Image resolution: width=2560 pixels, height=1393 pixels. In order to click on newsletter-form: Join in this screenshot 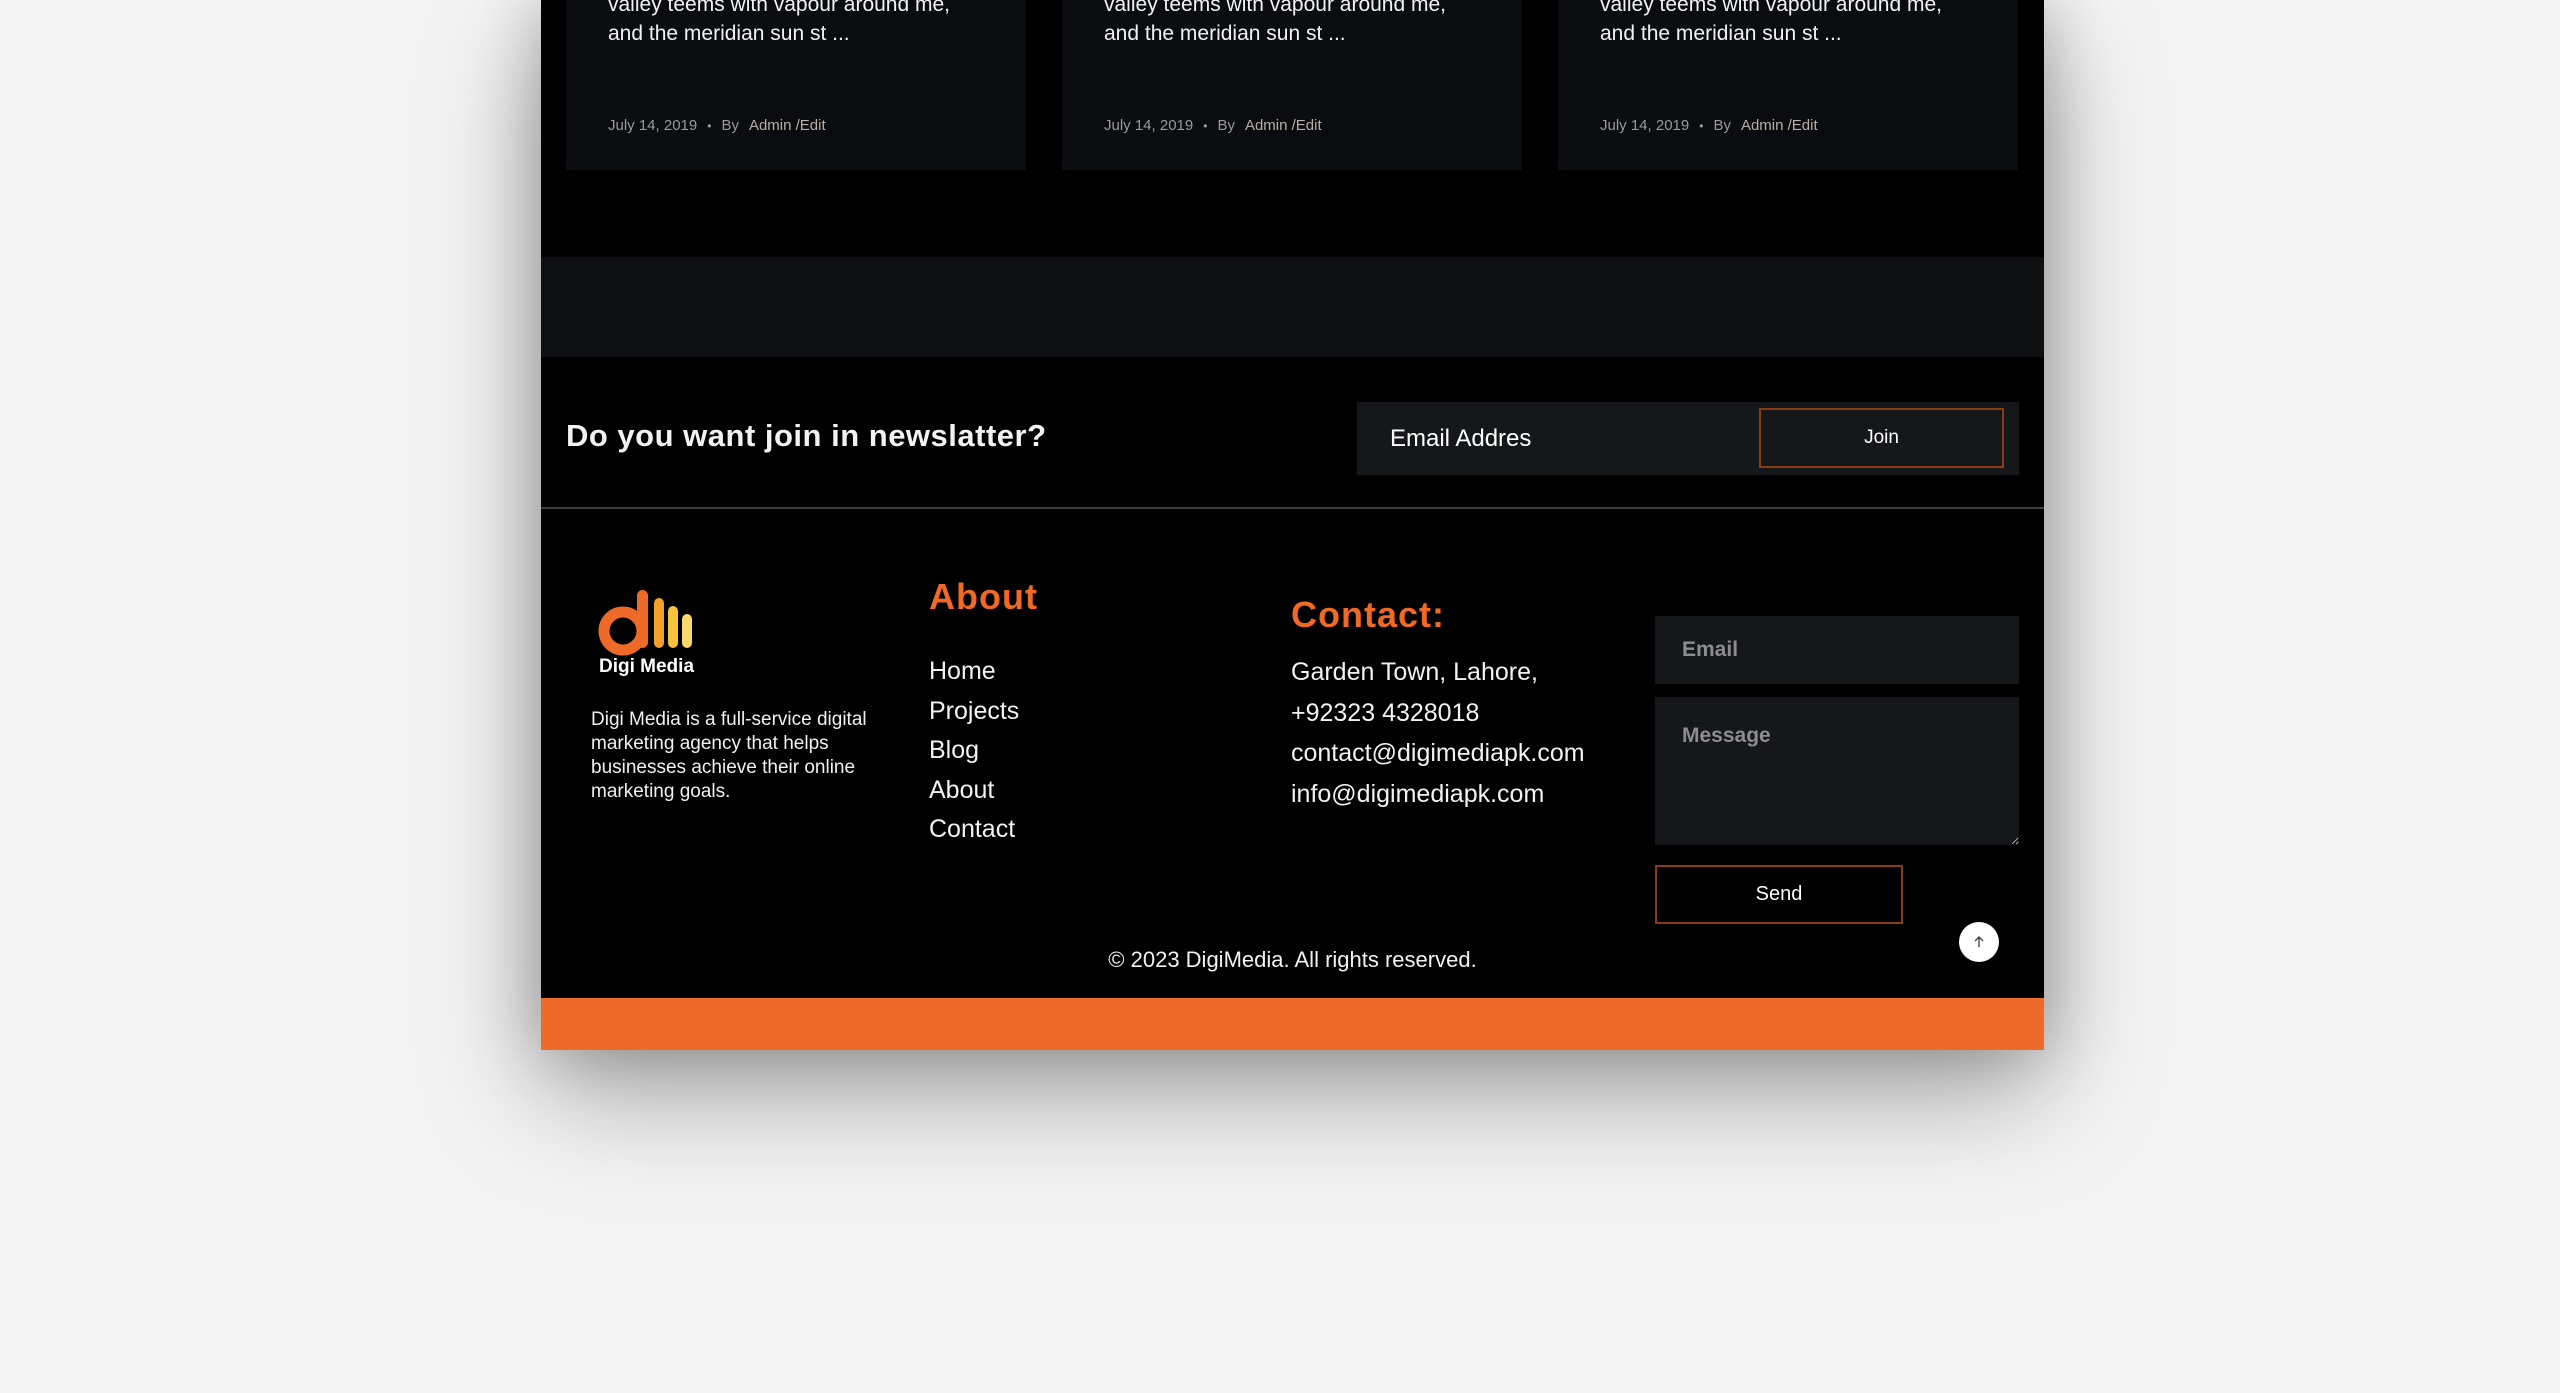, I will do `click(1688, 438)`.